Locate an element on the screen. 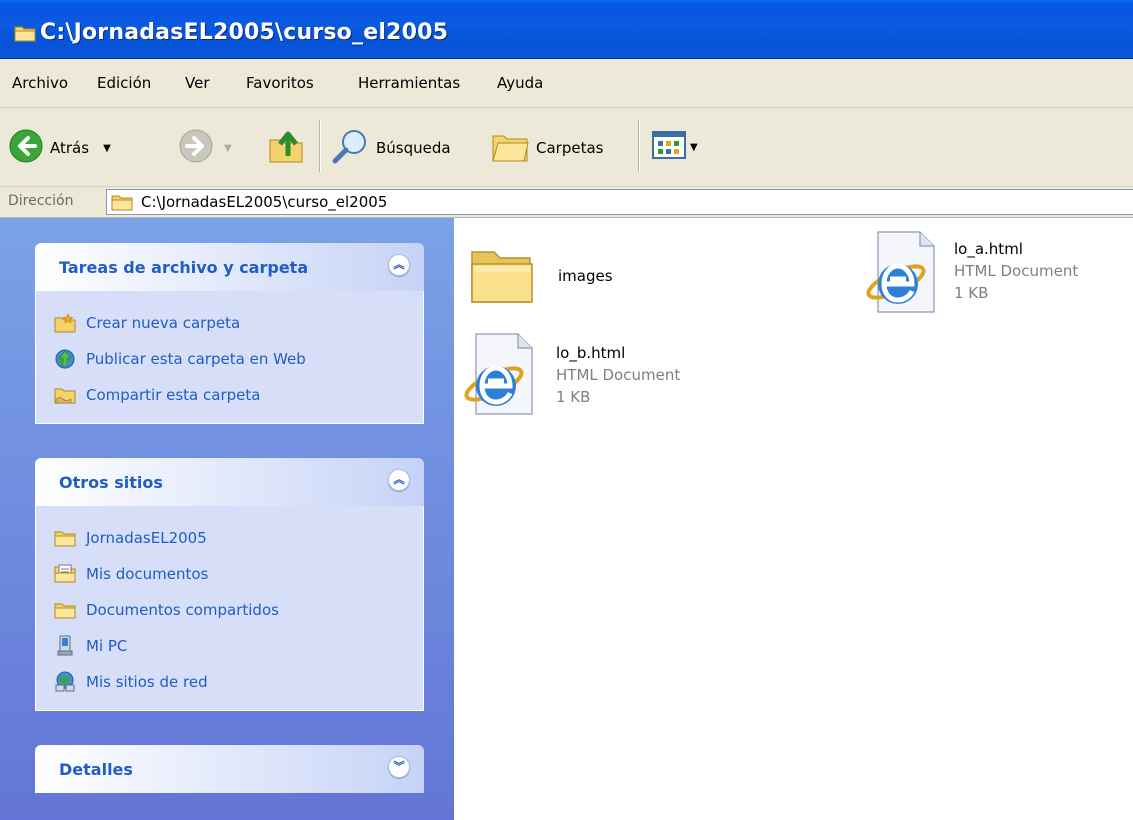 The height and width of the screenshot is (820, 1133). details-header: Detalles ︾ is located at coordinates (229, 769).